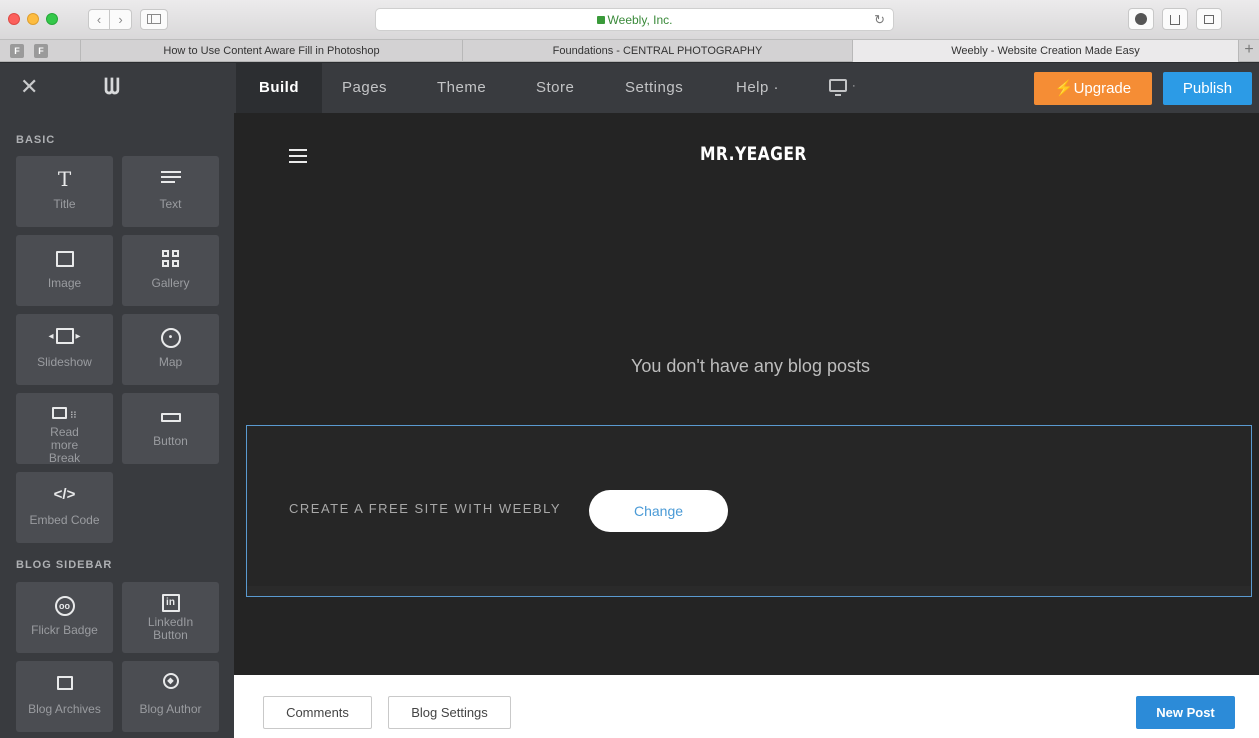  I want to click on read-more-icon: ⁝⁝, so click(64, 412).